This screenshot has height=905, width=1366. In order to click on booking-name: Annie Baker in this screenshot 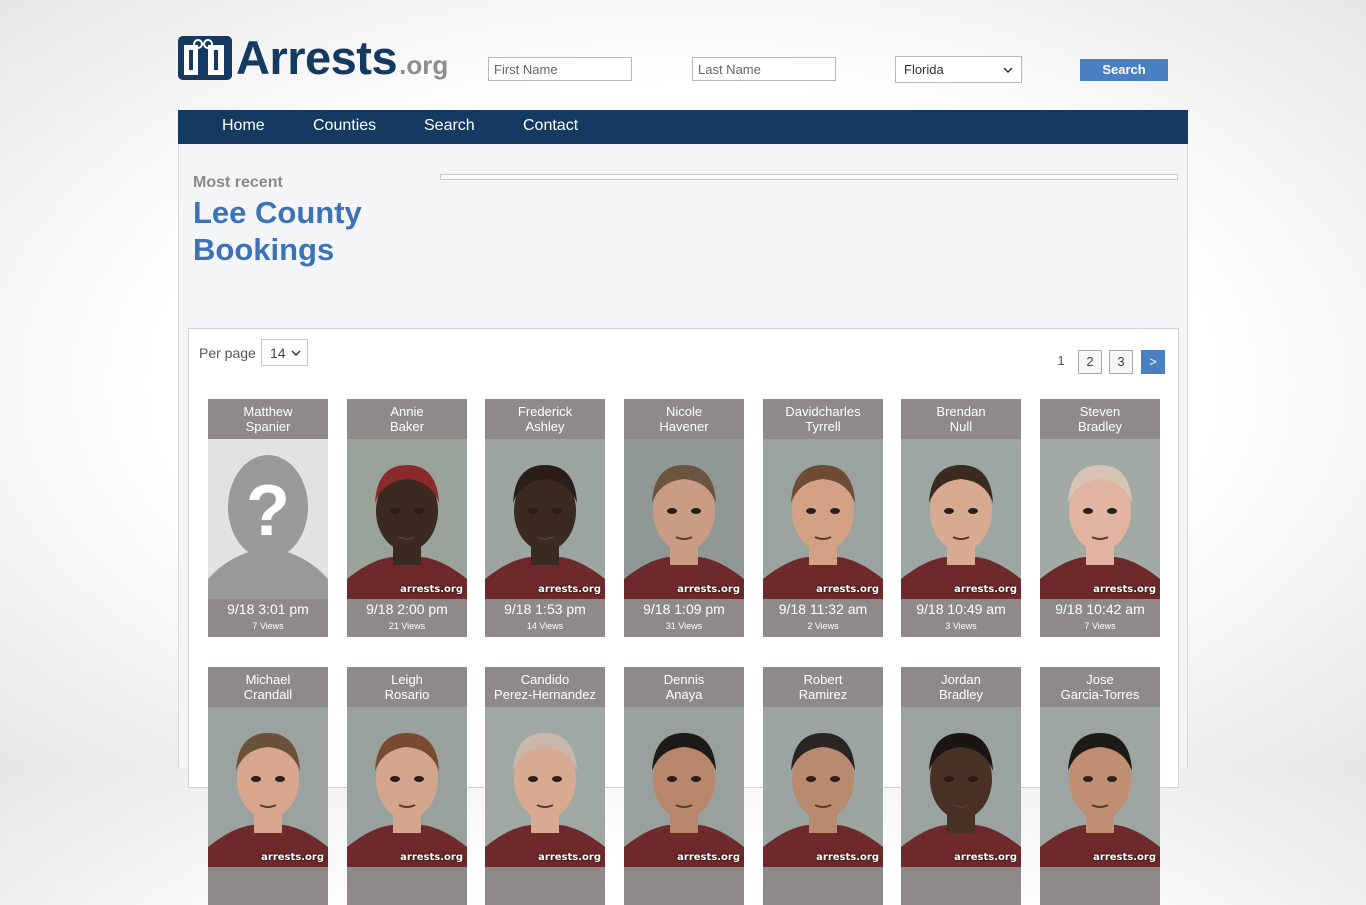, I will do `click(407, 419)`.